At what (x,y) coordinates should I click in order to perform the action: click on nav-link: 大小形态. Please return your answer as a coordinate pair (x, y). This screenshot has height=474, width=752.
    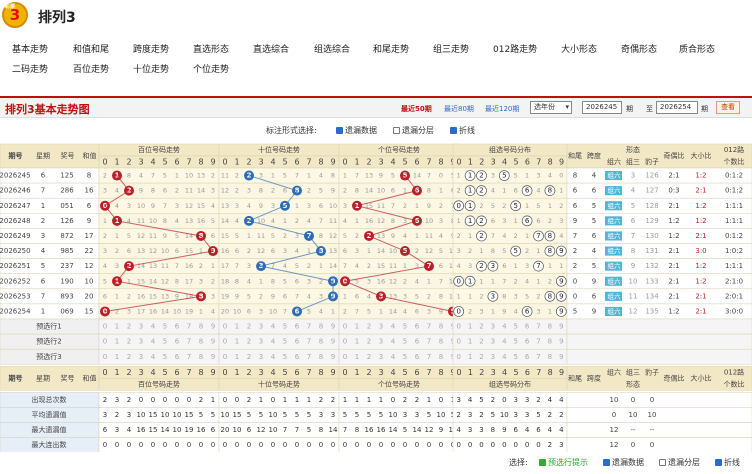
    Looking at the image, I should click on (579, 48).